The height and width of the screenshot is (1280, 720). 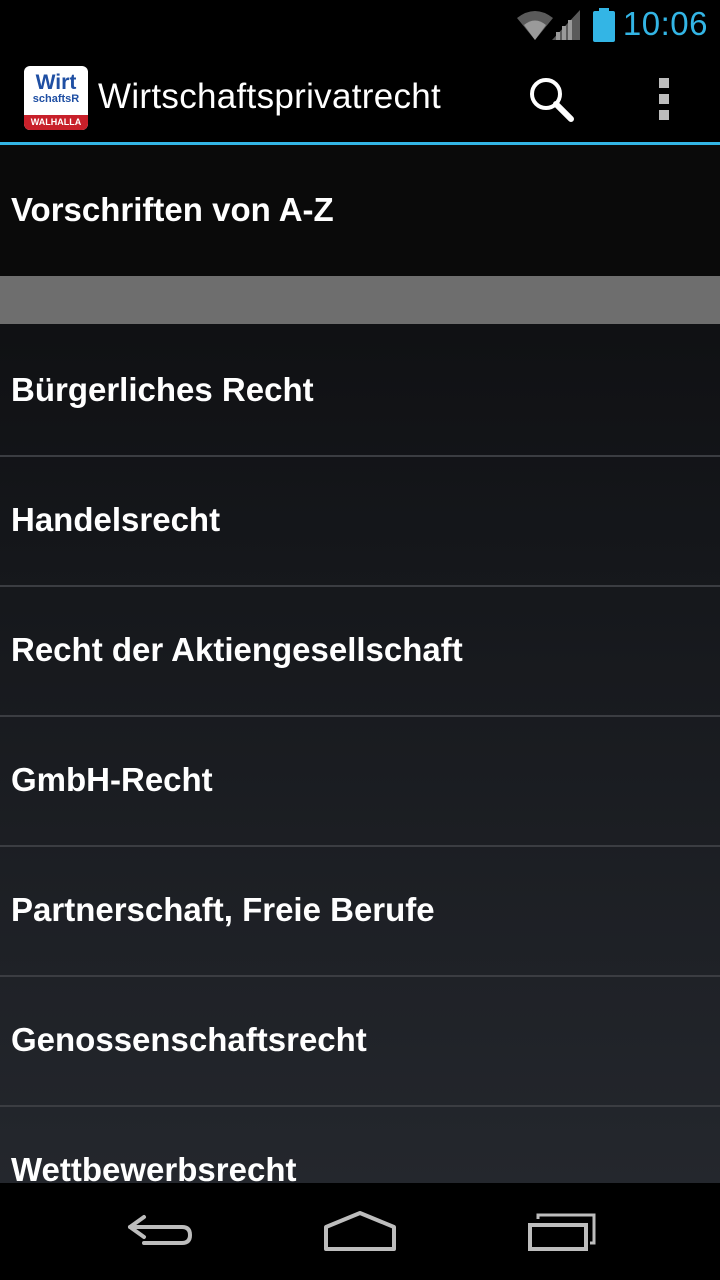 What do you see at coordinates (360, 781) in the screenshot?
I see `list-item: GmbH-Recht` at bounding box center [360, 781].